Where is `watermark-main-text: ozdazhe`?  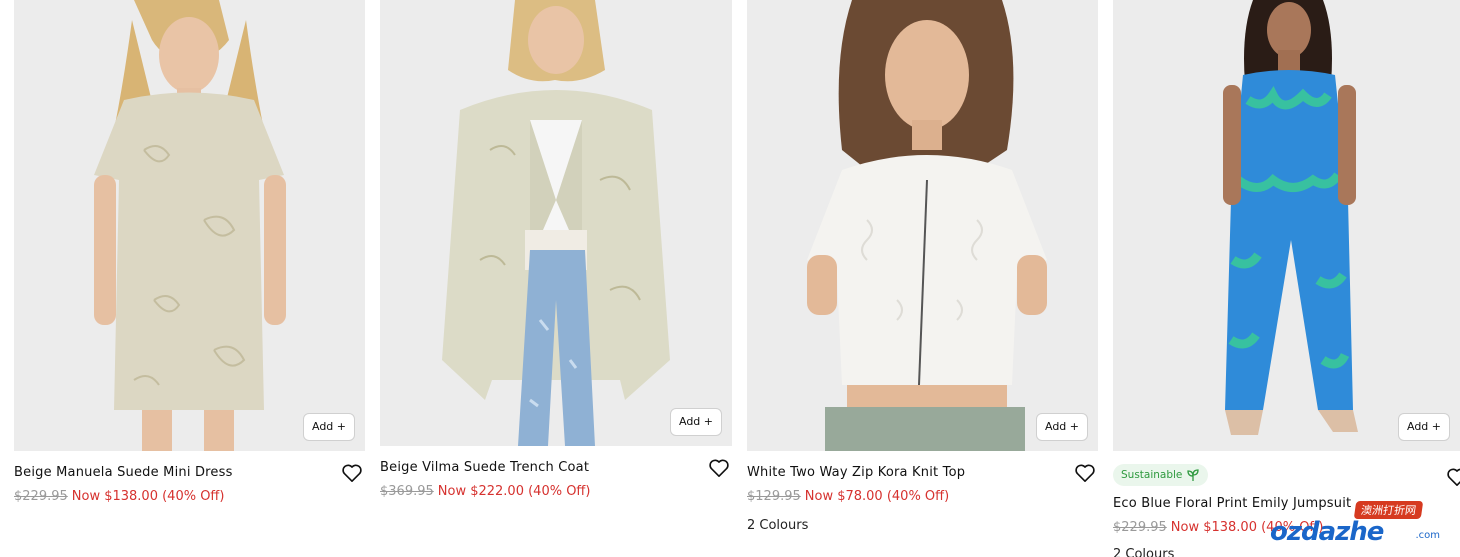
watermark-main-text: ozdazhe is located at coordinates (1327, 532).